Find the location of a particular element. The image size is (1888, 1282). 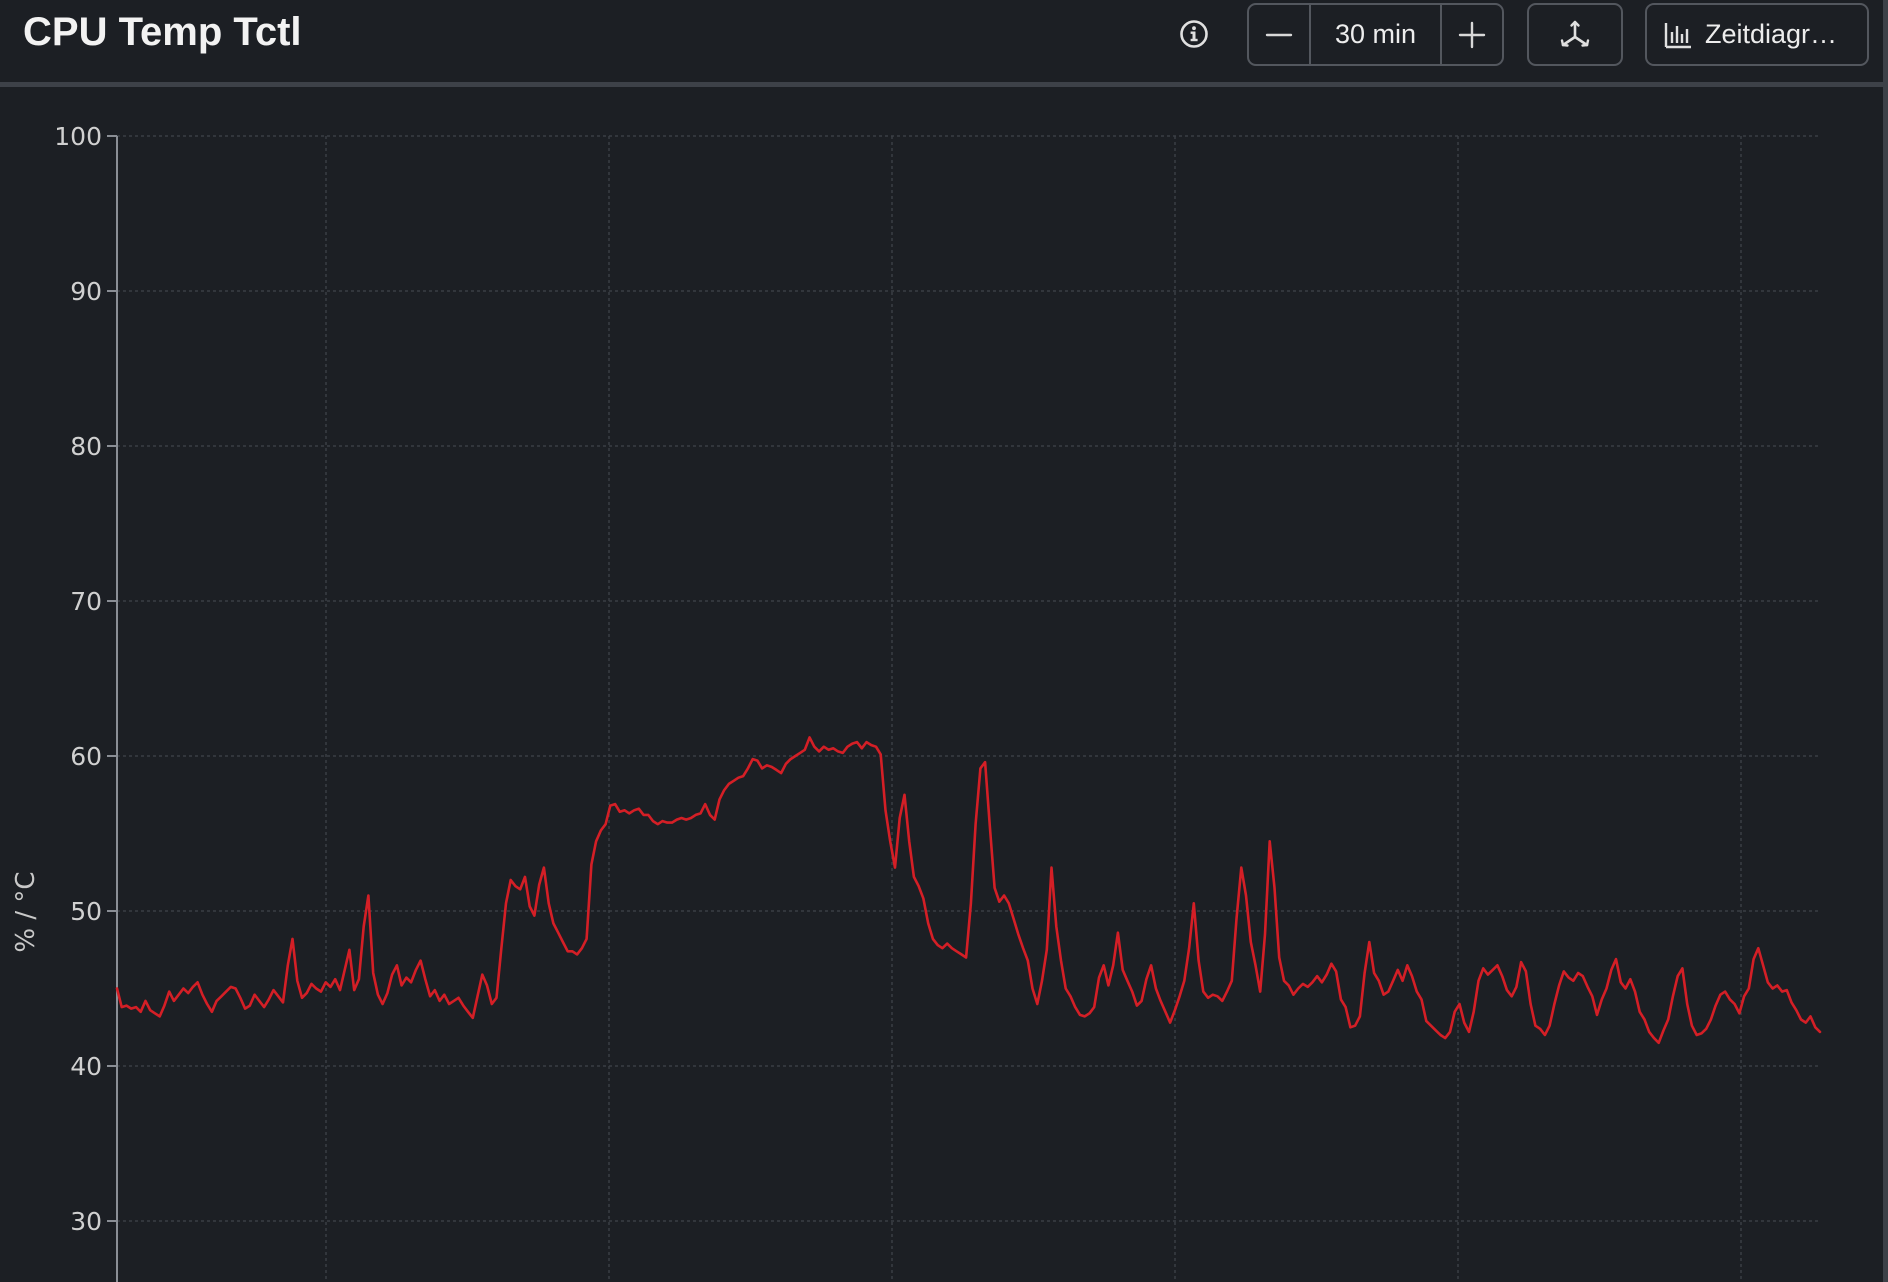

y-tick-label: 100 is located at coordinates (78, 136).